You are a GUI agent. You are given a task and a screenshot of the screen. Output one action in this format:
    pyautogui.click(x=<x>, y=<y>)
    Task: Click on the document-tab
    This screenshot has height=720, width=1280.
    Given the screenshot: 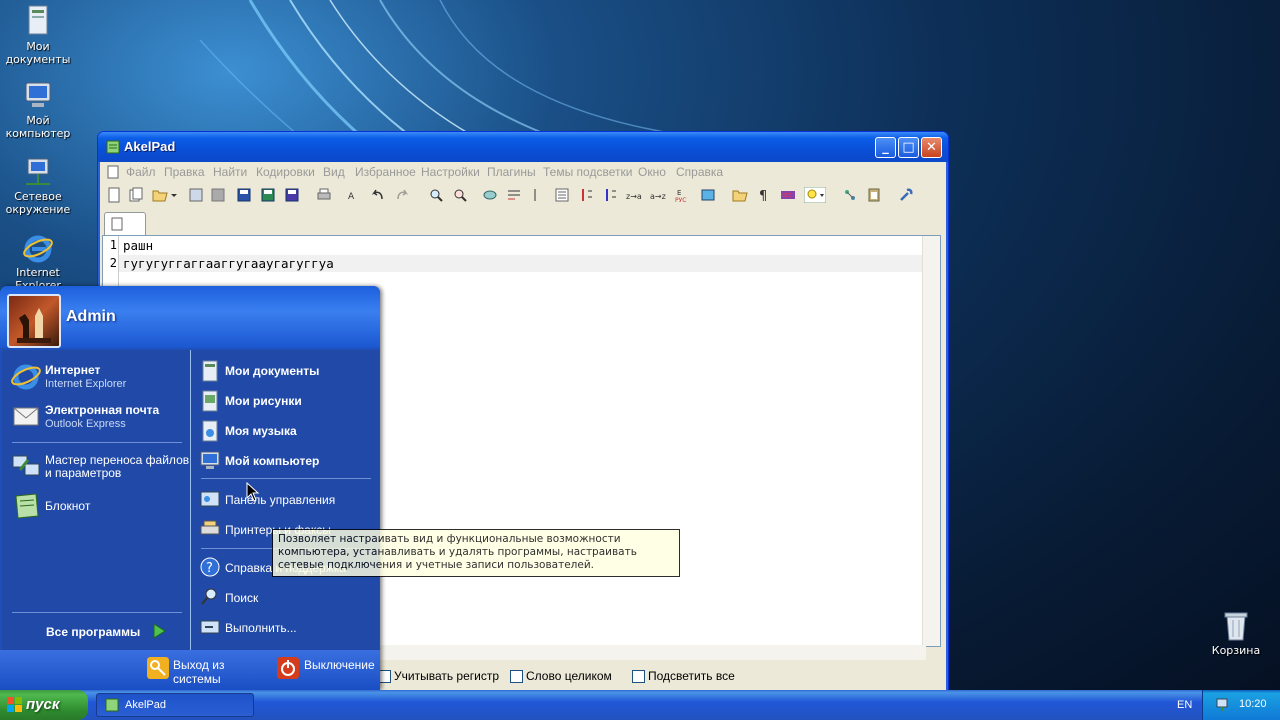 What is the action you would take?
    pyautogui.click(x=125, y=223)
    